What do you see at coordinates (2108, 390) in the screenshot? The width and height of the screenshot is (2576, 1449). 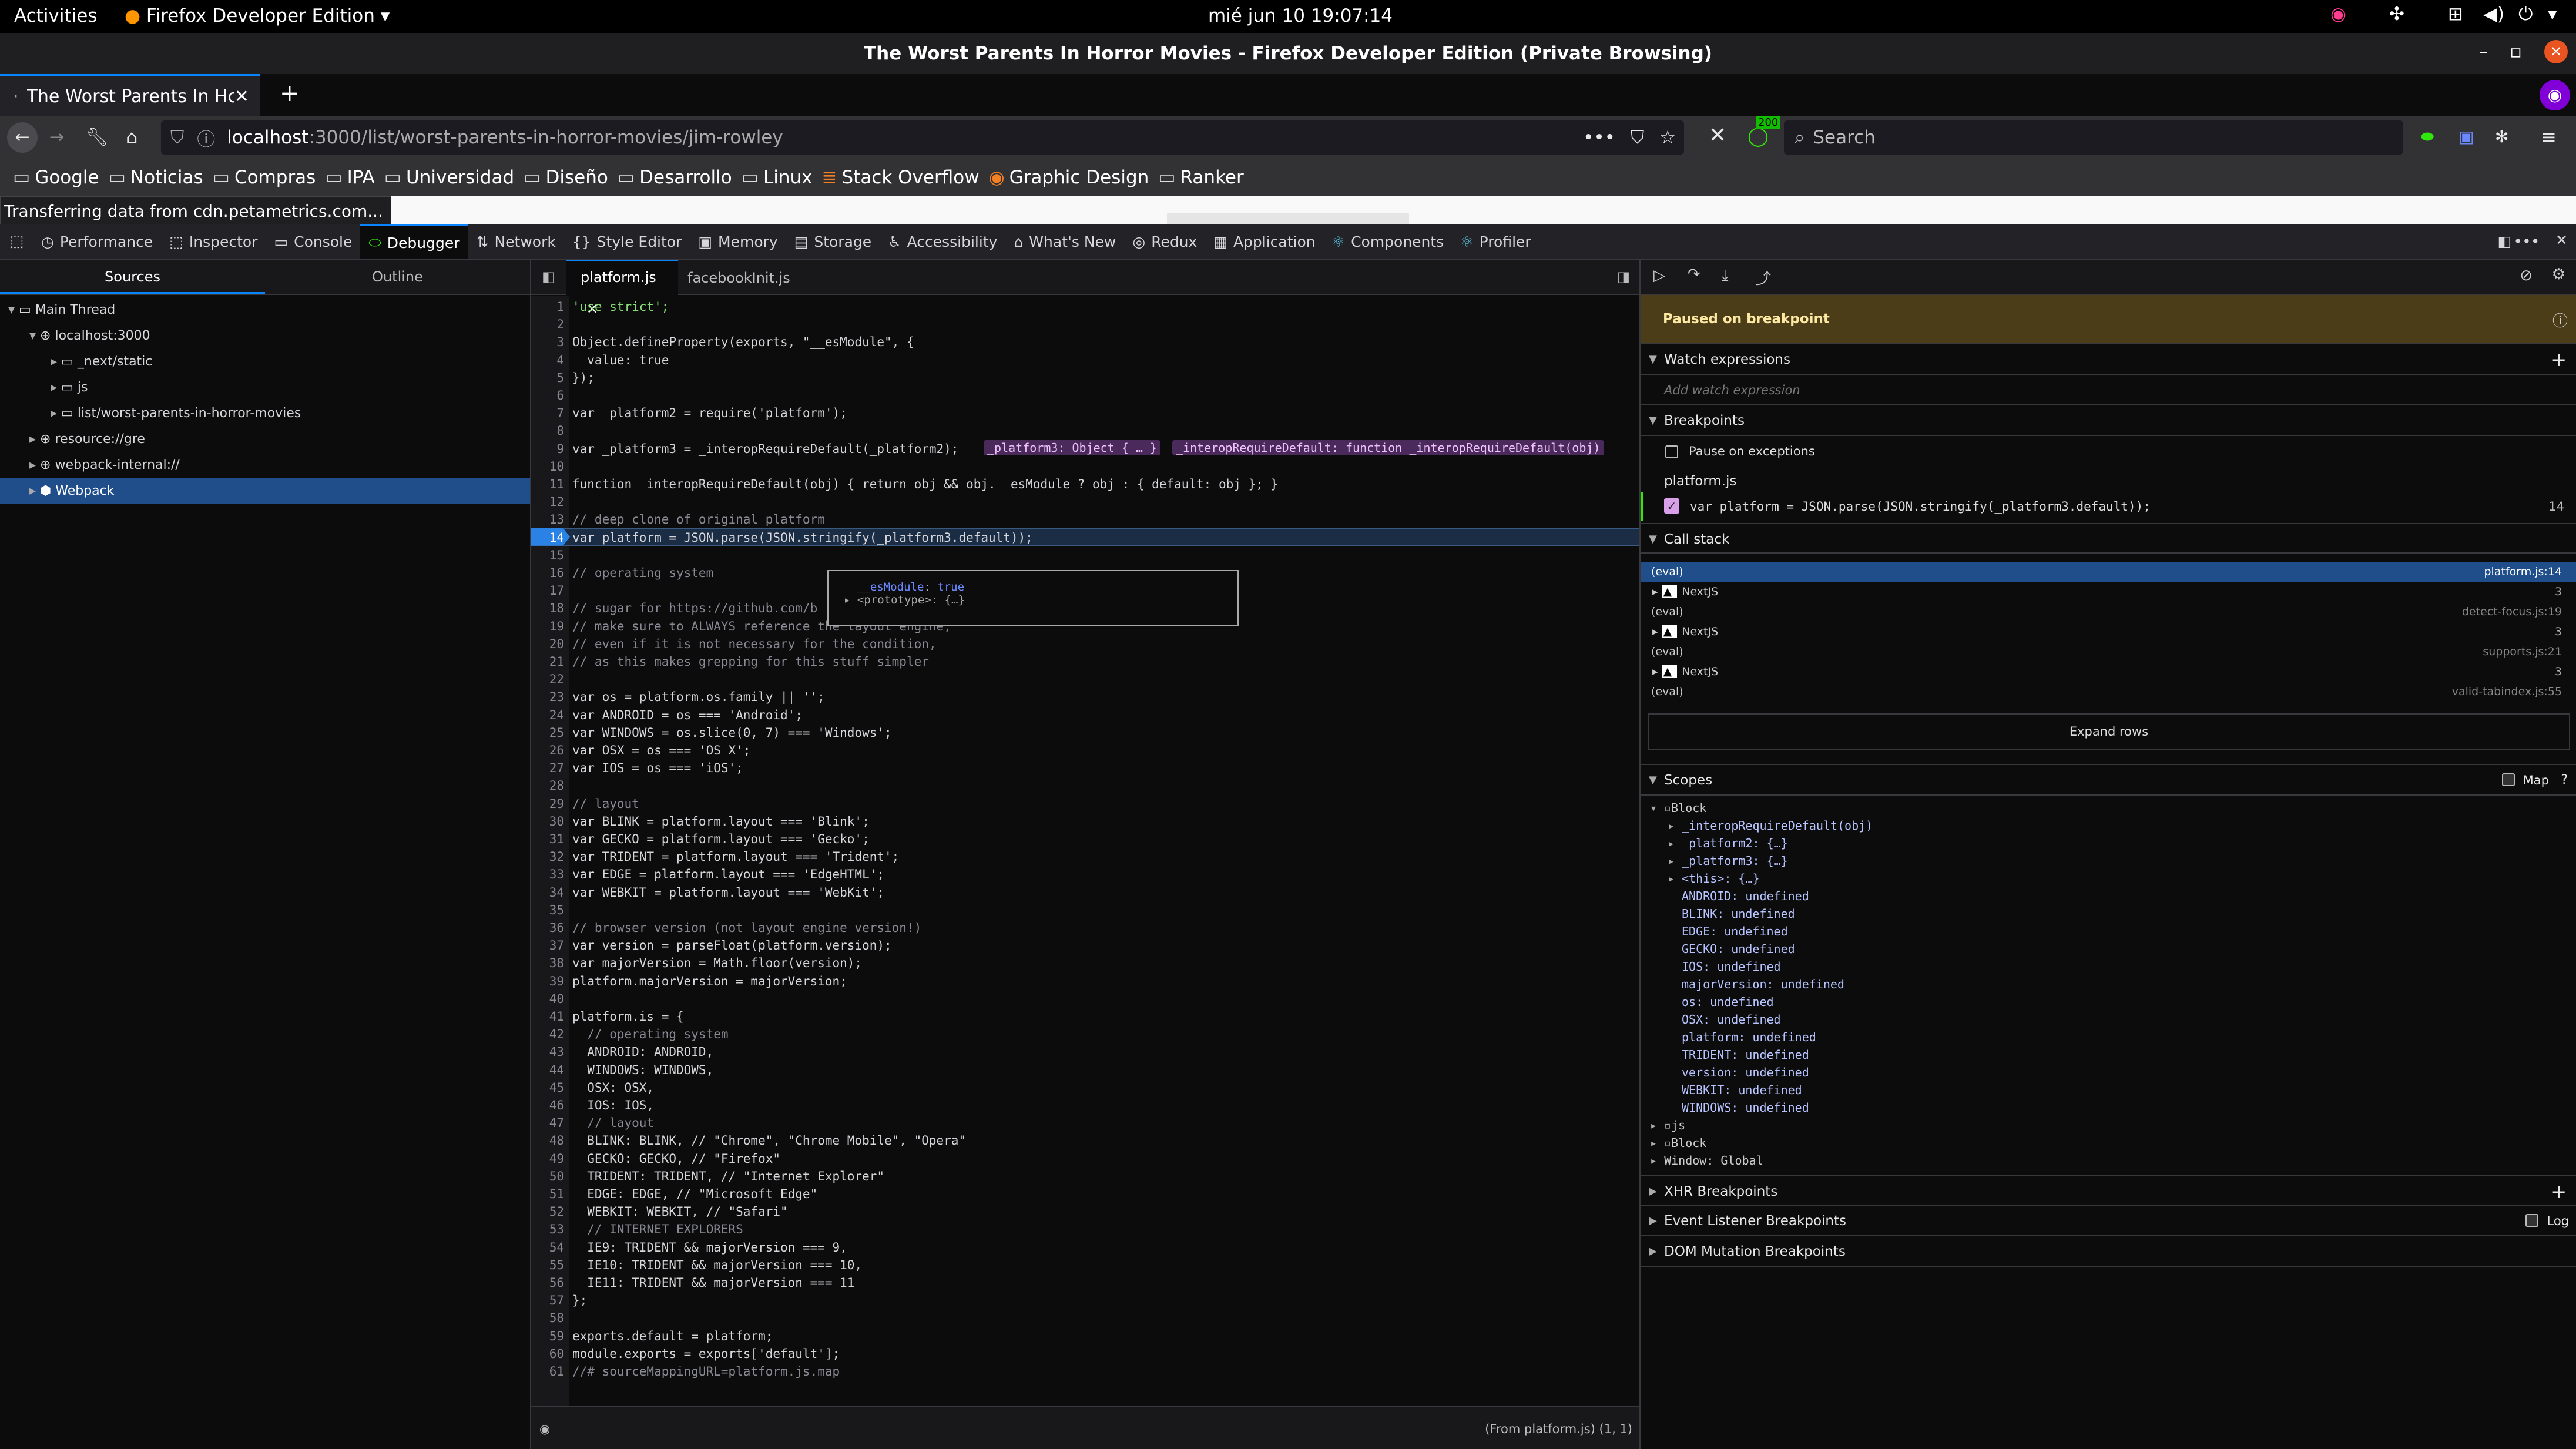 I see `watch-expression-input: Add watch expression` at bounding box center [2108, 390].